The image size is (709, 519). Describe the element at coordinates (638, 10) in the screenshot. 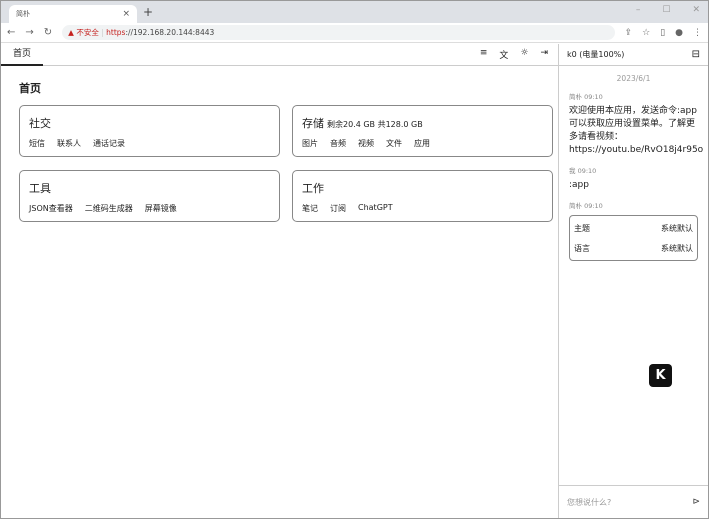

I see `minimize-icon: –` at that location.